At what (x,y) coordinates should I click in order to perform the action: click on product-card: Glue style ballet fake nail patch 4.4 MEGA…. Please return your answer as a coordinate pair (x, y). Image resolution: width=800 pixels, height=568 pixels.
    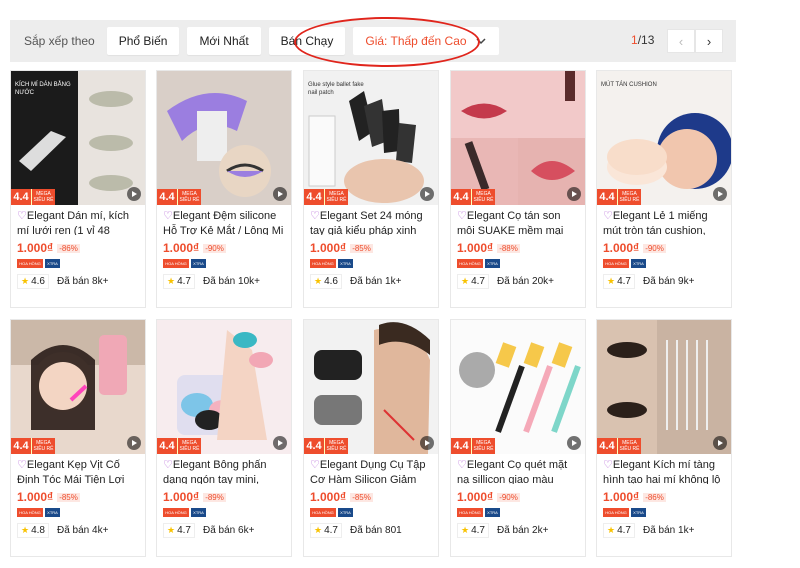
    Looking at the image, I should click on (371, 189).